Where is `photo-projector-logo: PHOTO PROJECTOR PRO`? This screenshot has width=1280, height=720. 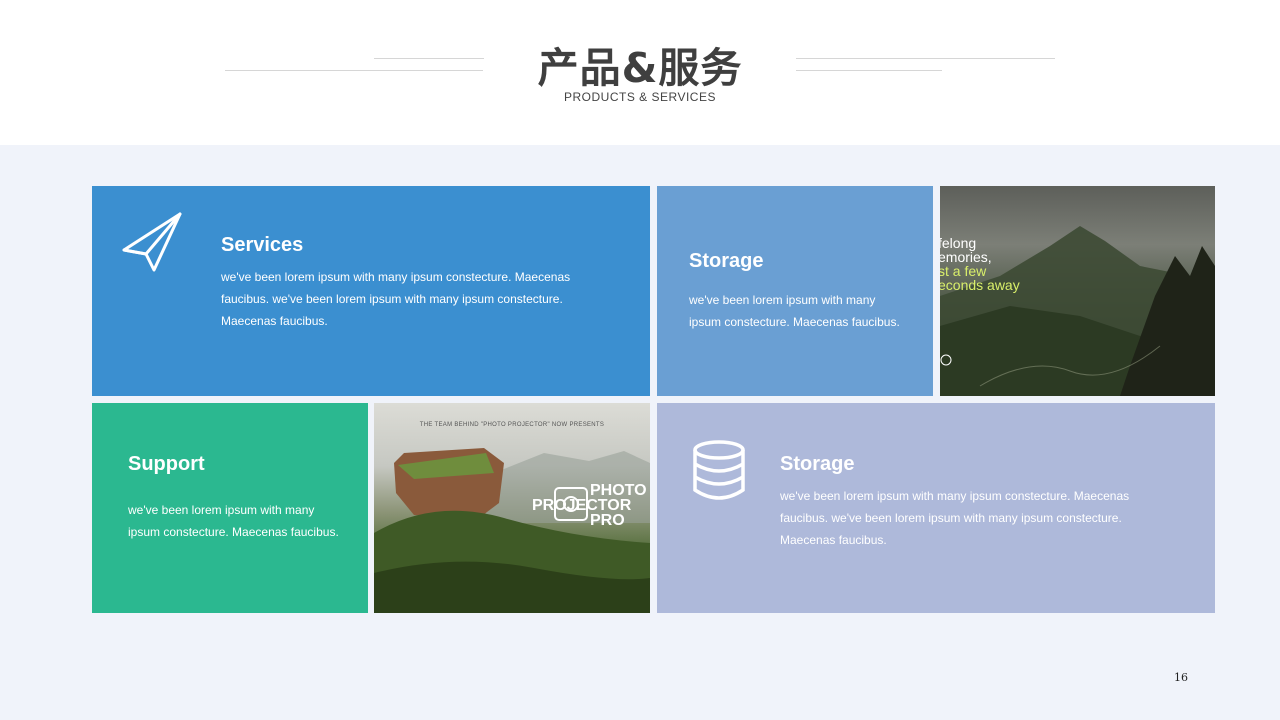 photo-projector-logo: PHOTO PROJECTOR PRO is located at coordinates (591, 505).